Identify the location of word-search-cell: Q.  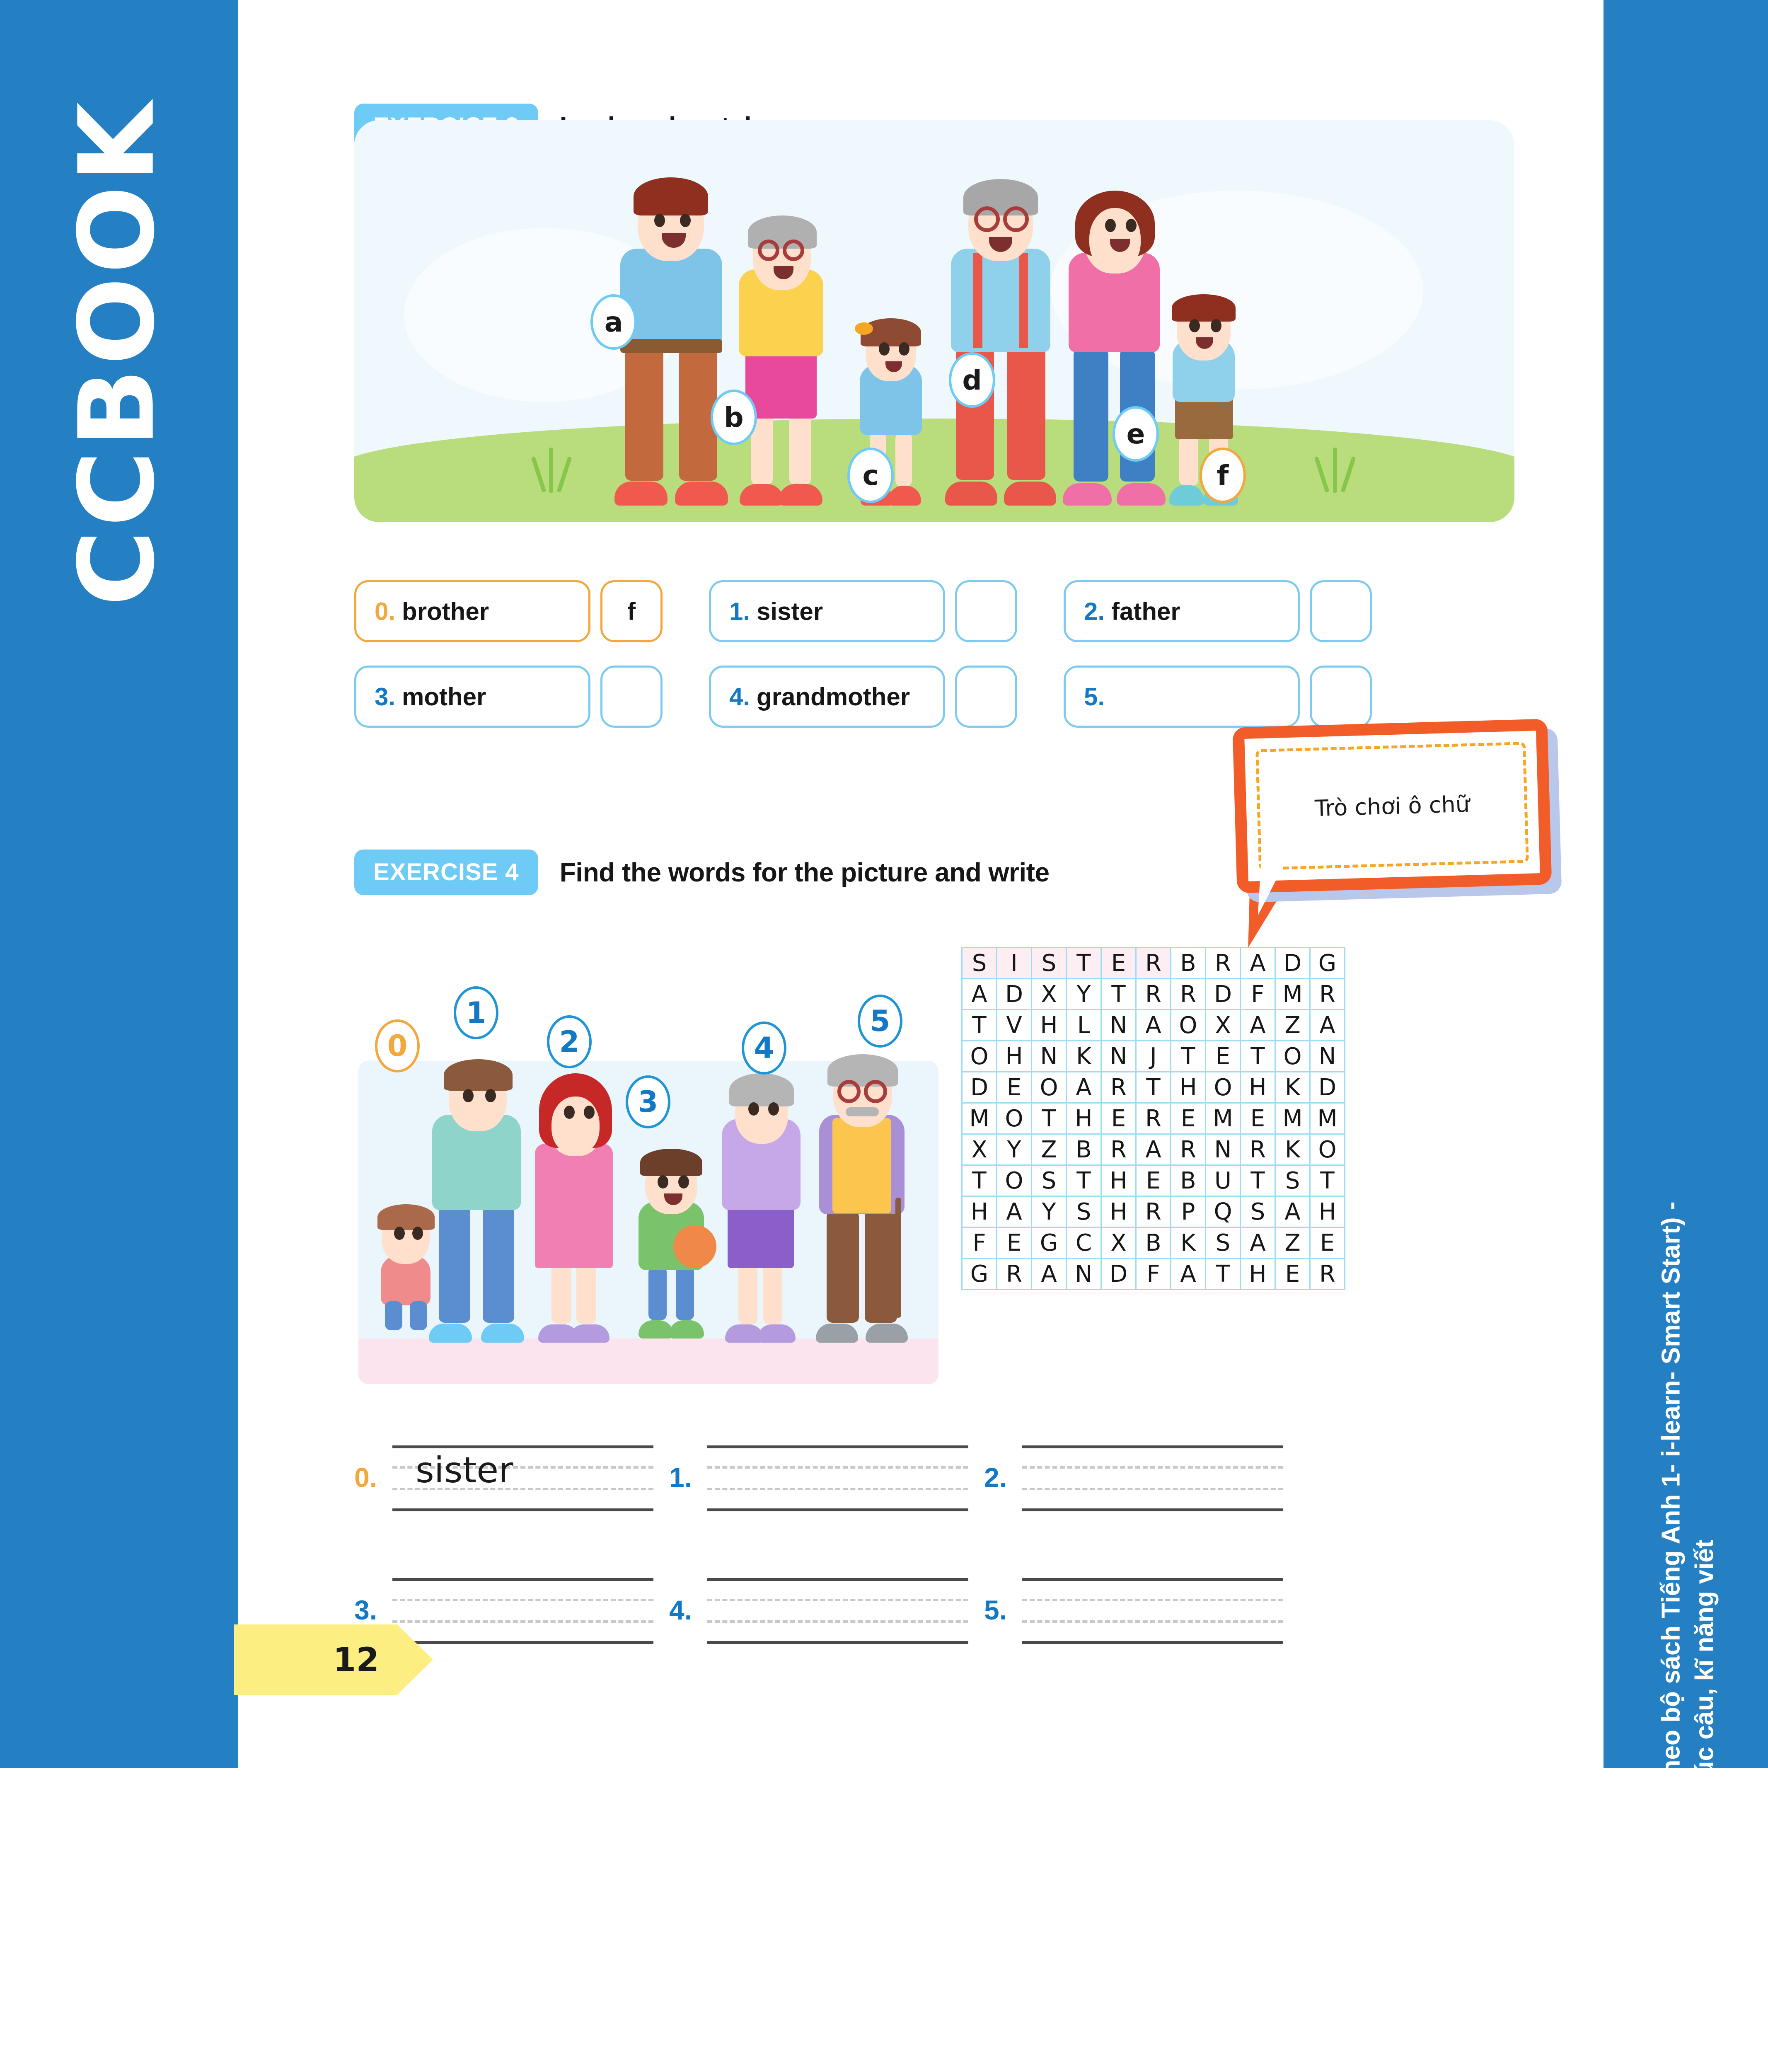
(1223, 1212).